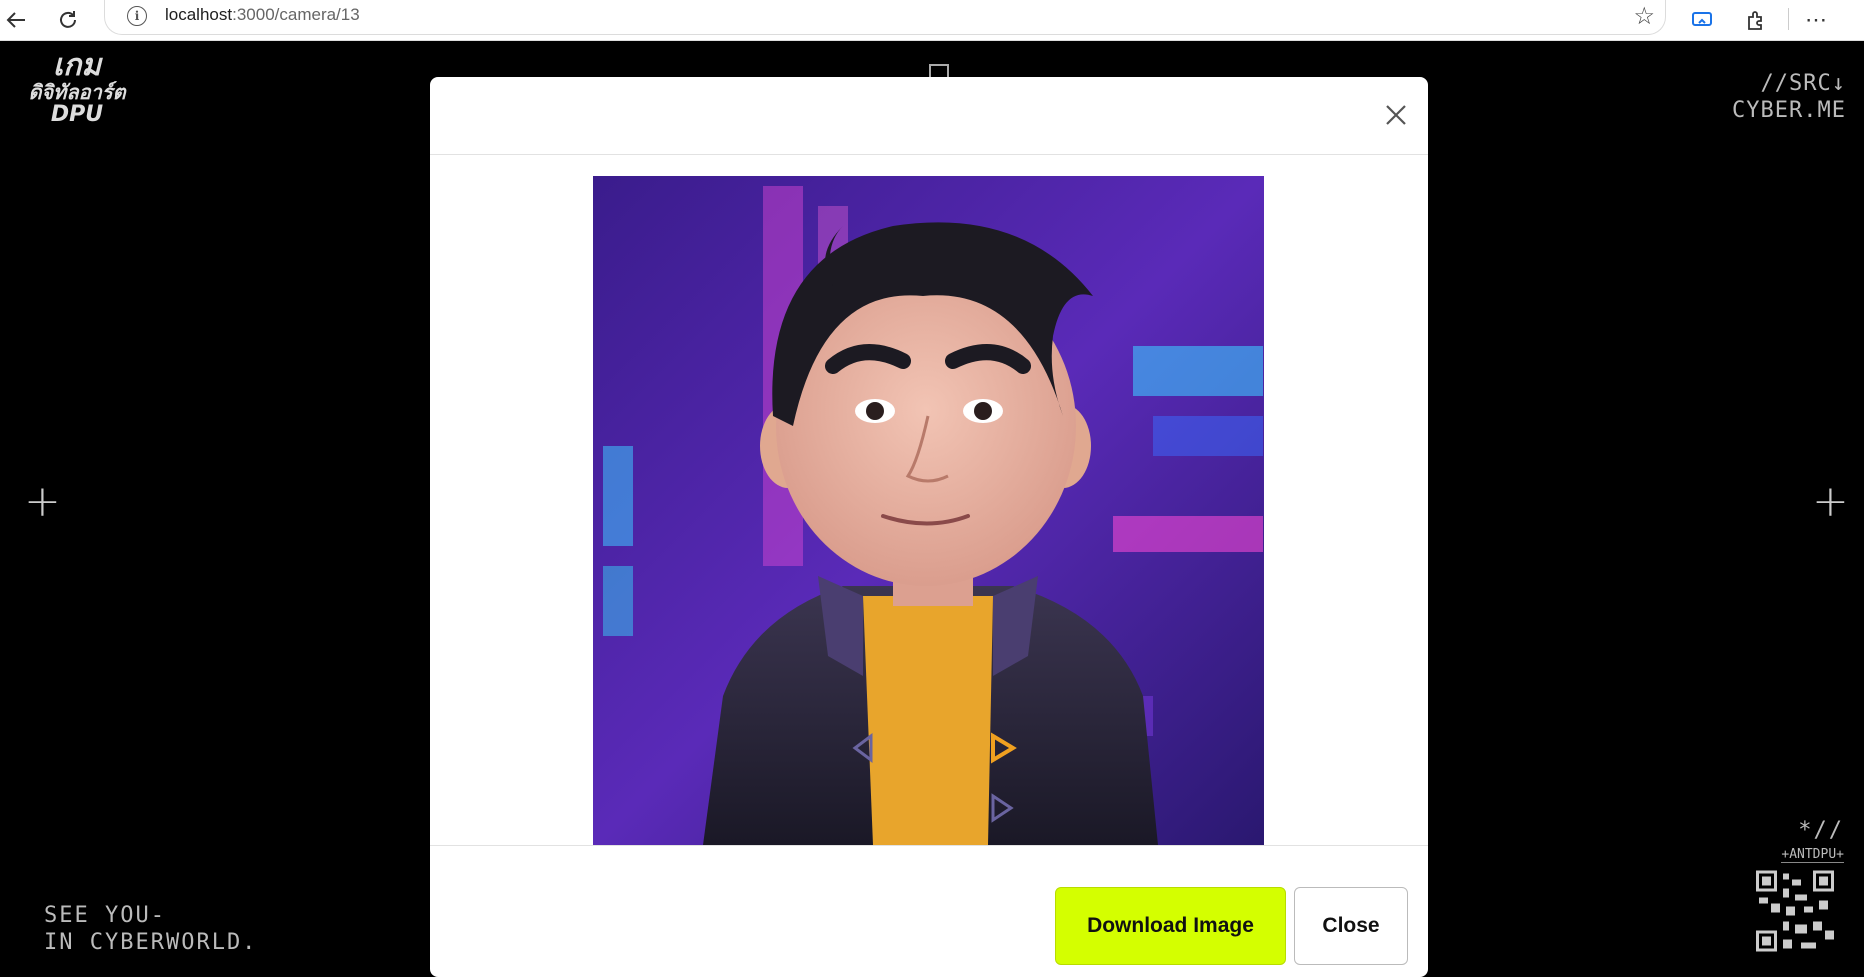 The width and height of the screenshot is (1864, 977). I want to click on url-text: localhost:3000/camera/13, so click(262, 15).